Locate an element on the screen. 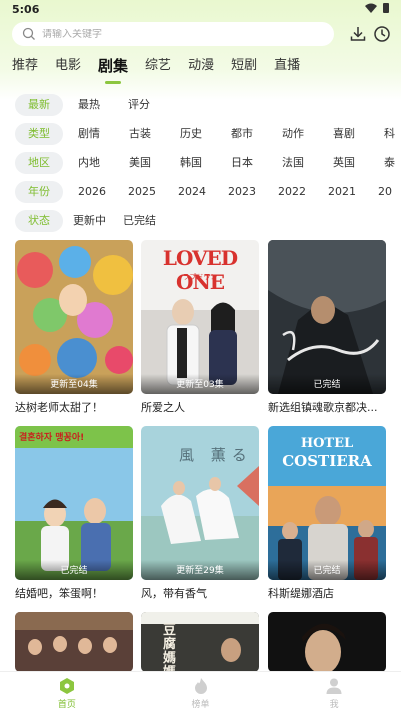 The height and width of the screenshot is (713, 401). poster-image: LOVED ONE ラブドワン 更新至03集 is located at coordinates (200, 317).